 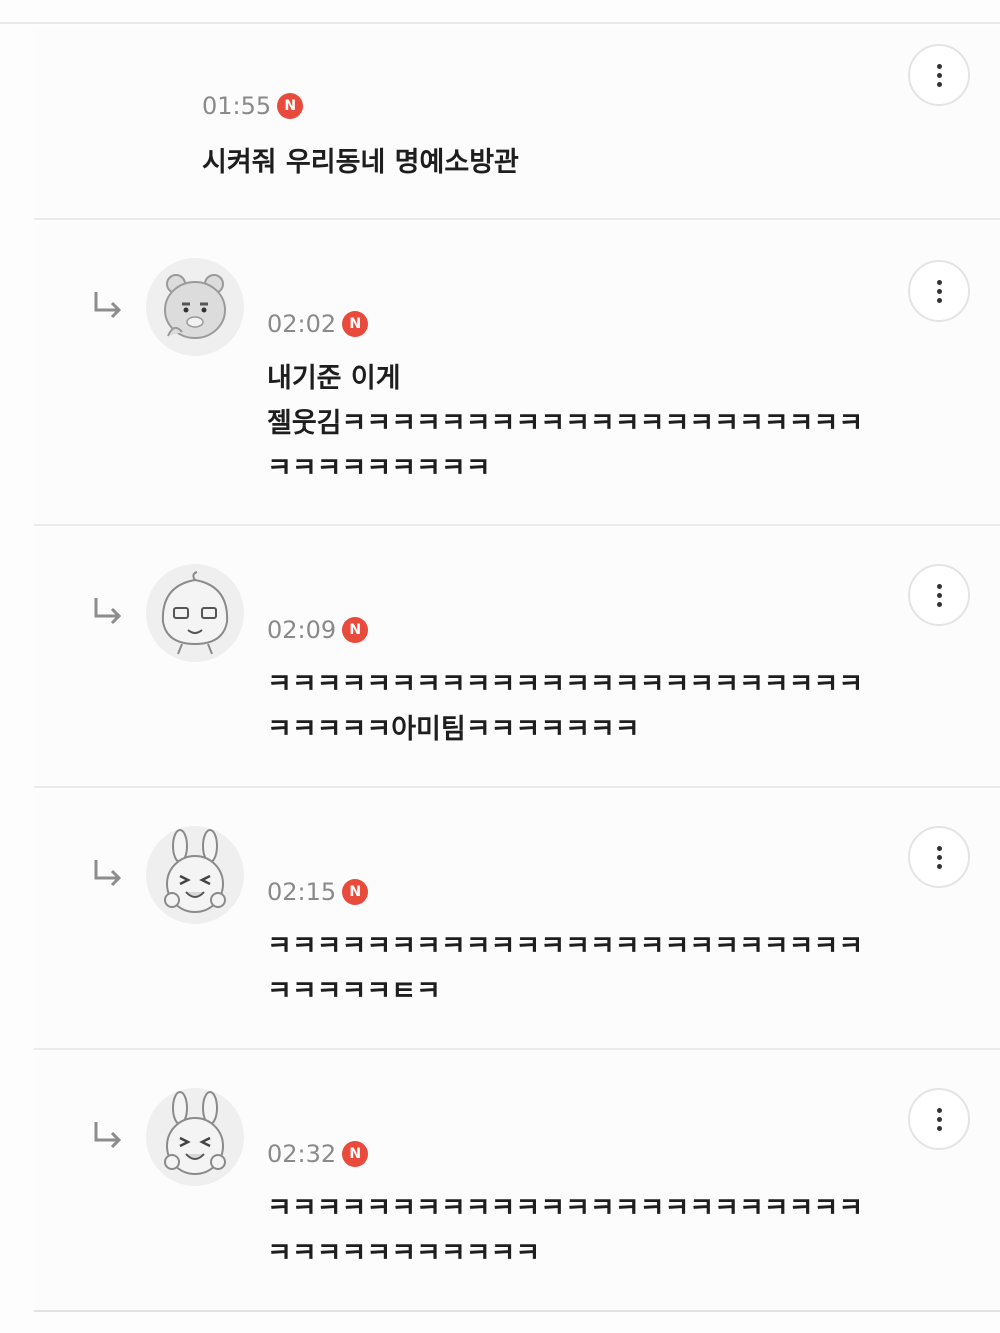 I want to click on comment-meta: 02:02 N, so click(x=318, y=324).